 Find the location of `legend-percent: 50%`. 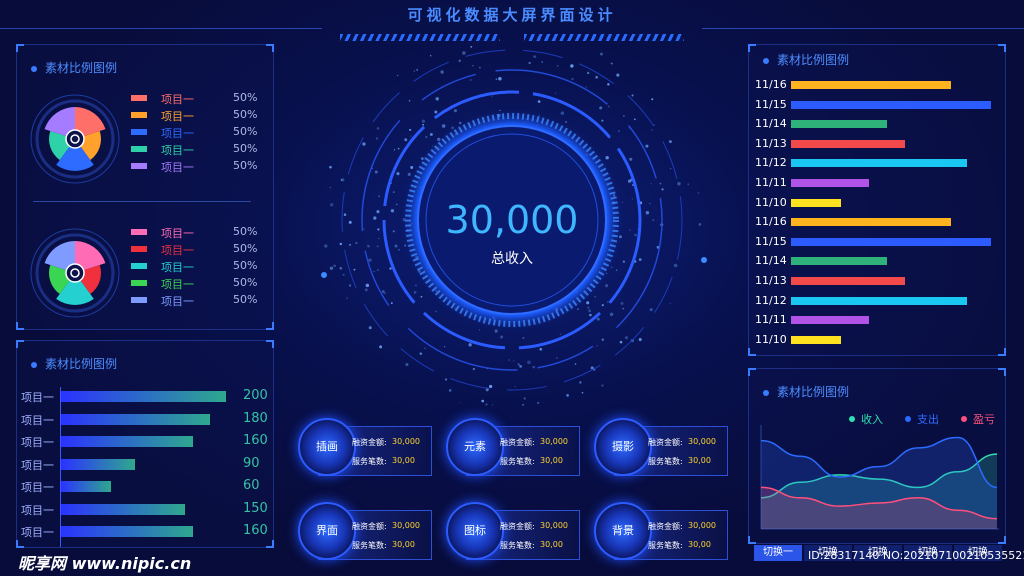

legend-percent: 50% is located at coordinates (245, 282).